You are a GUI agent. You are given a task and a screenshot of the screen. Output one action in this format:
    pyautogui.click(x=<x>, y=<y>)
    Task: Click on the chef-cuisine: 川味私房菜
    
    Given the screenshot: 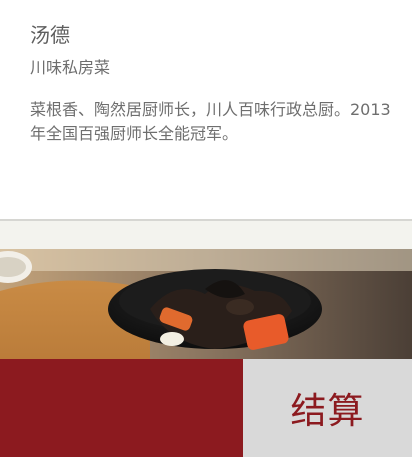 What is the action you would take?
    pyautogui.click(x=70, y=67)
    